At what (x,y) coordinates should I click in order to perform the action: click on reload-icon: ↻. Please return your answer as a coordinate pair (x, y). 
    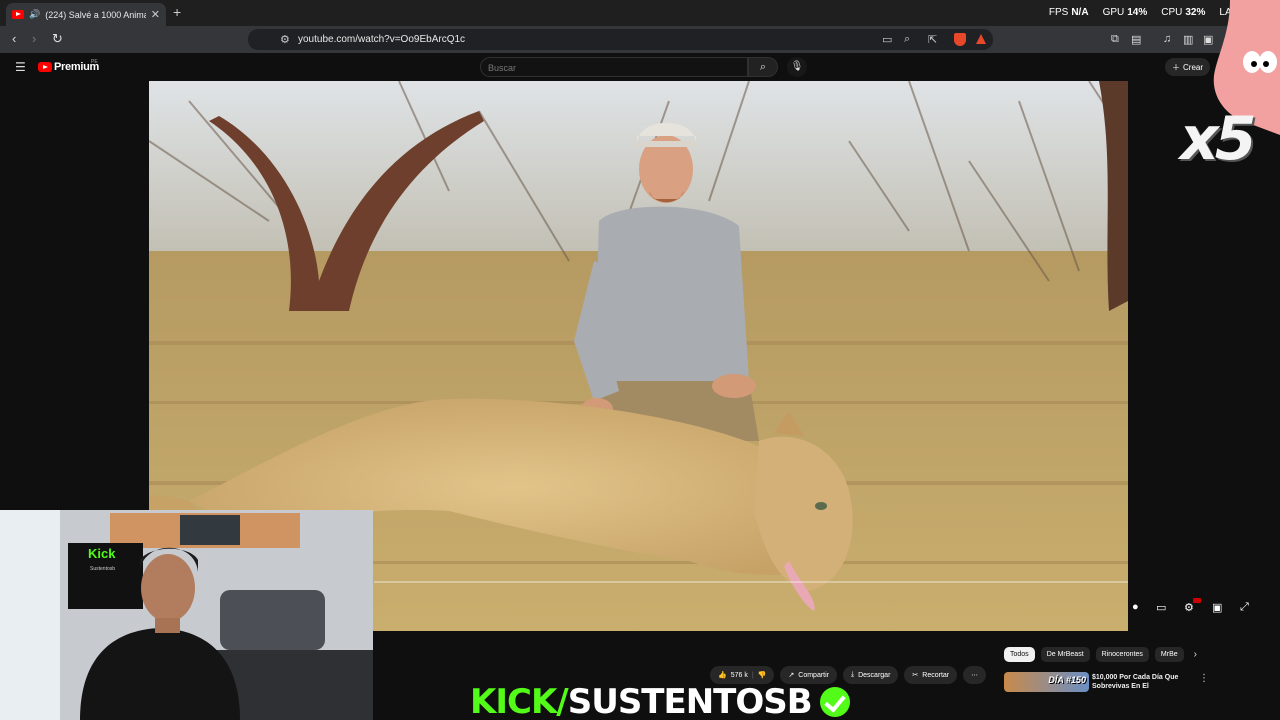
    Looking at the image, I should click on (57, 39).